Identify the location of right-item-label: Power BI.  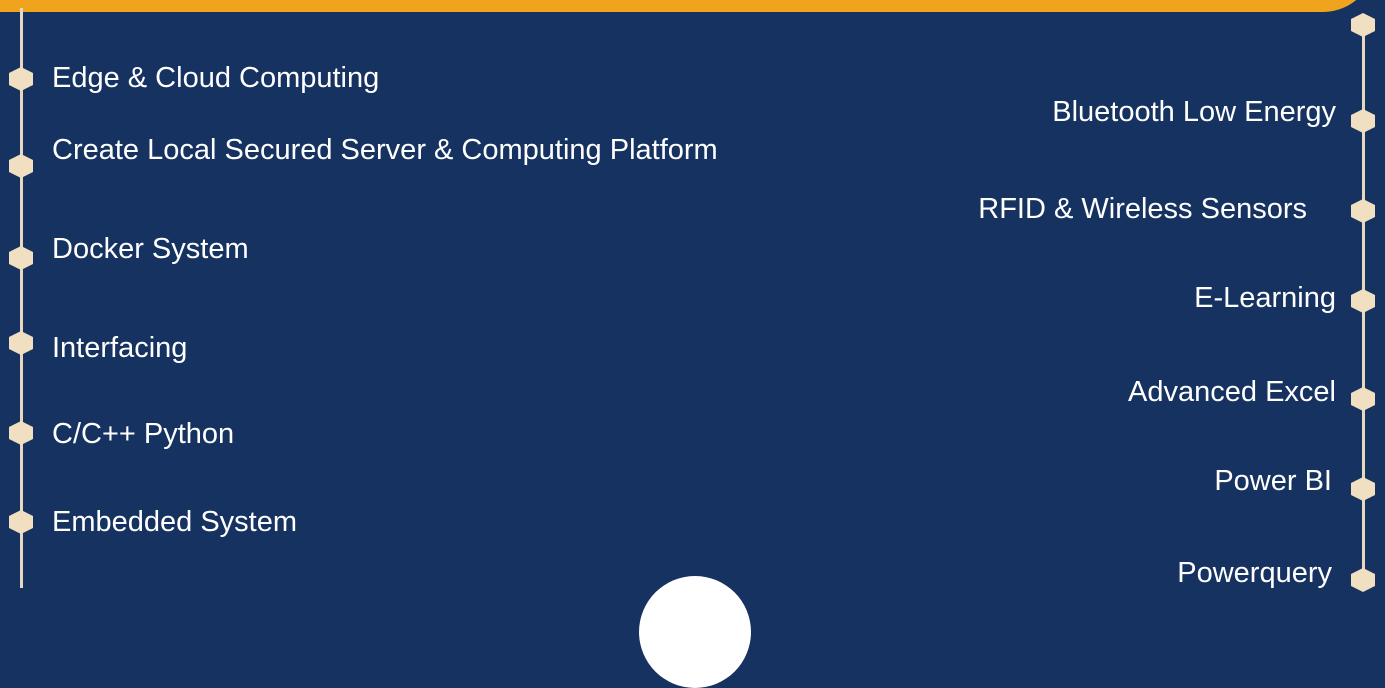
(1273, 481).